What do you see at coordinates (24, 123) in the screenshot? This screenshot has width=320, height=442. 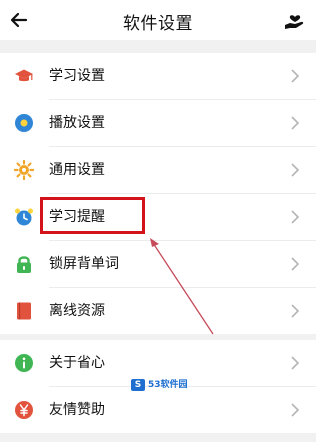 I see `play-circle-icon` at bounding box center [24, 123].